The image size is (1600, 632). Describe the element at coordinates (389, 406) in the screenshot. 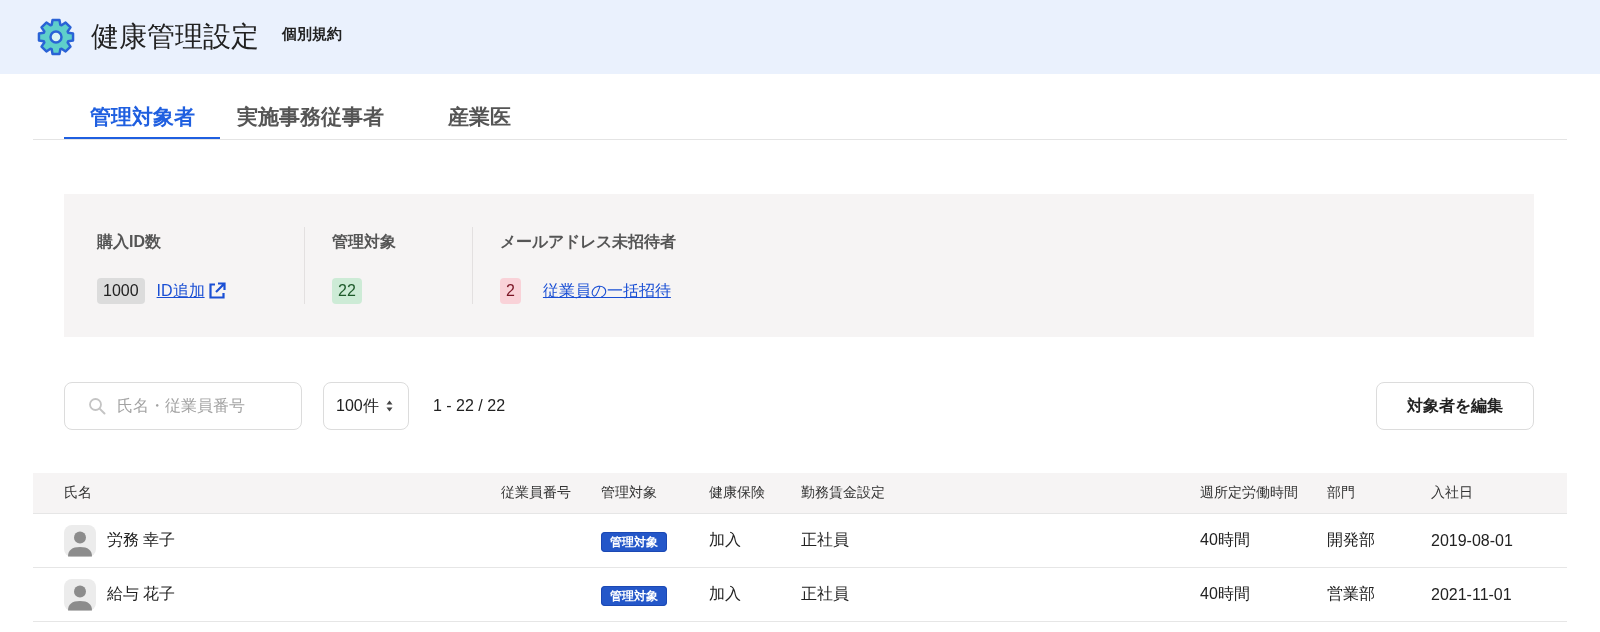

I see `sort-caret-icon` at that location.